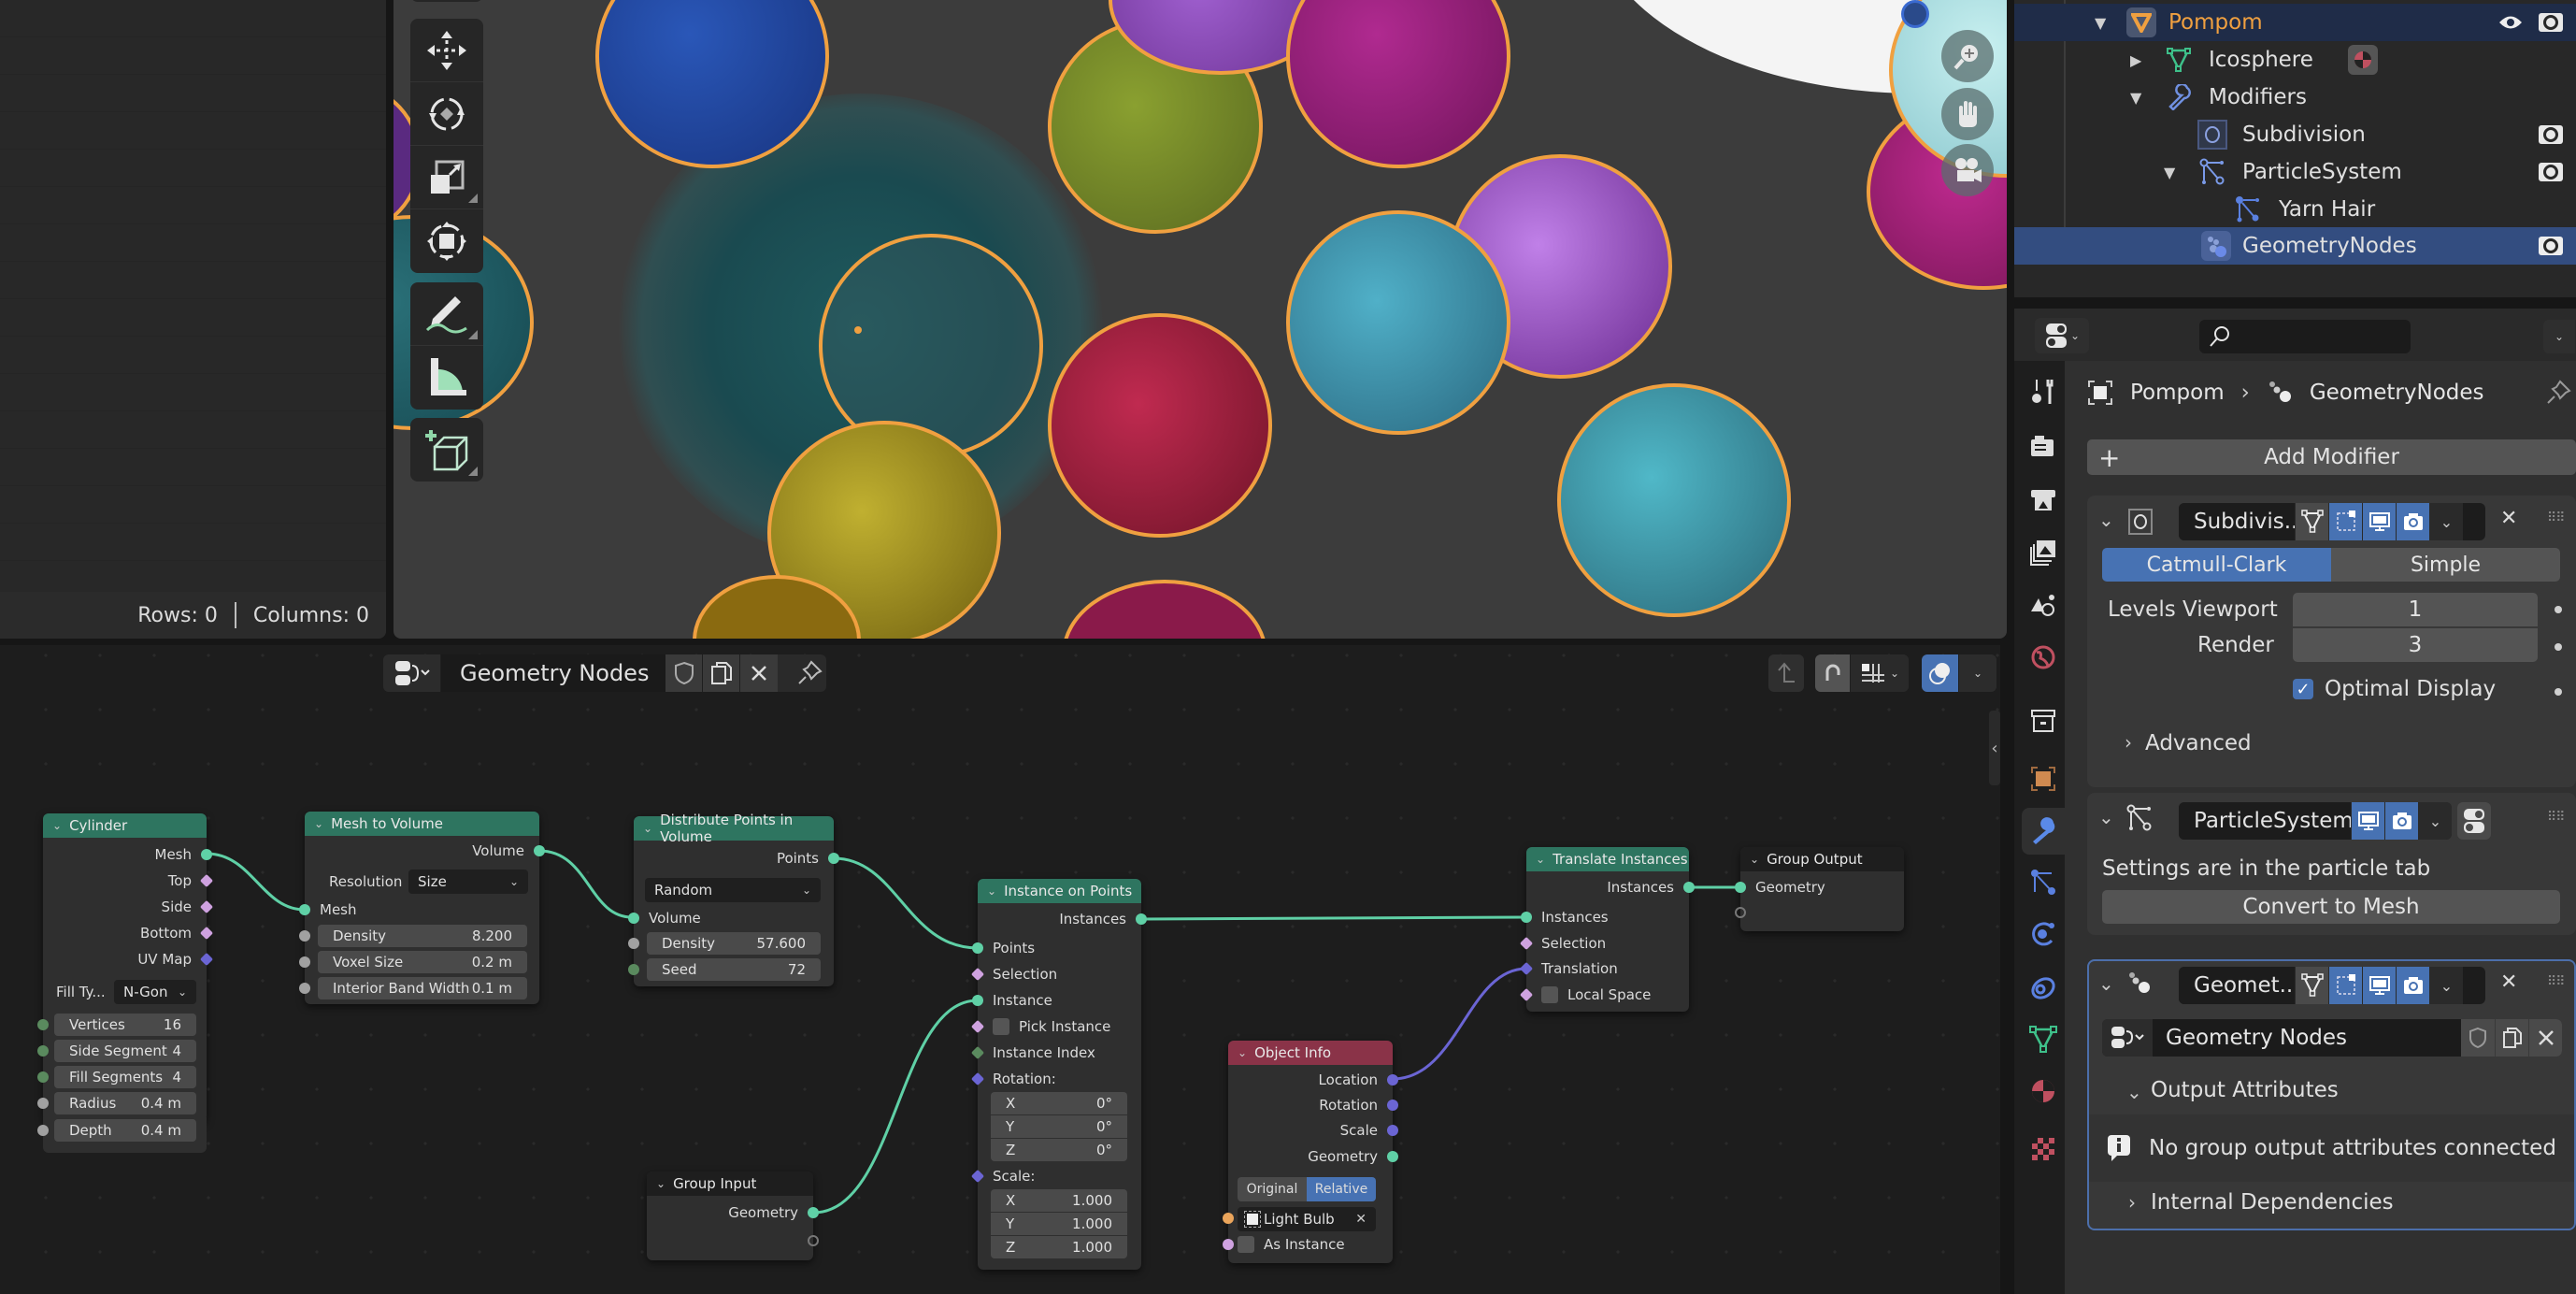  What do you see at coordinates (2135, 60) in the screenshot?
I see `expand-icon: ▶` at bounding box center [2135, 60].